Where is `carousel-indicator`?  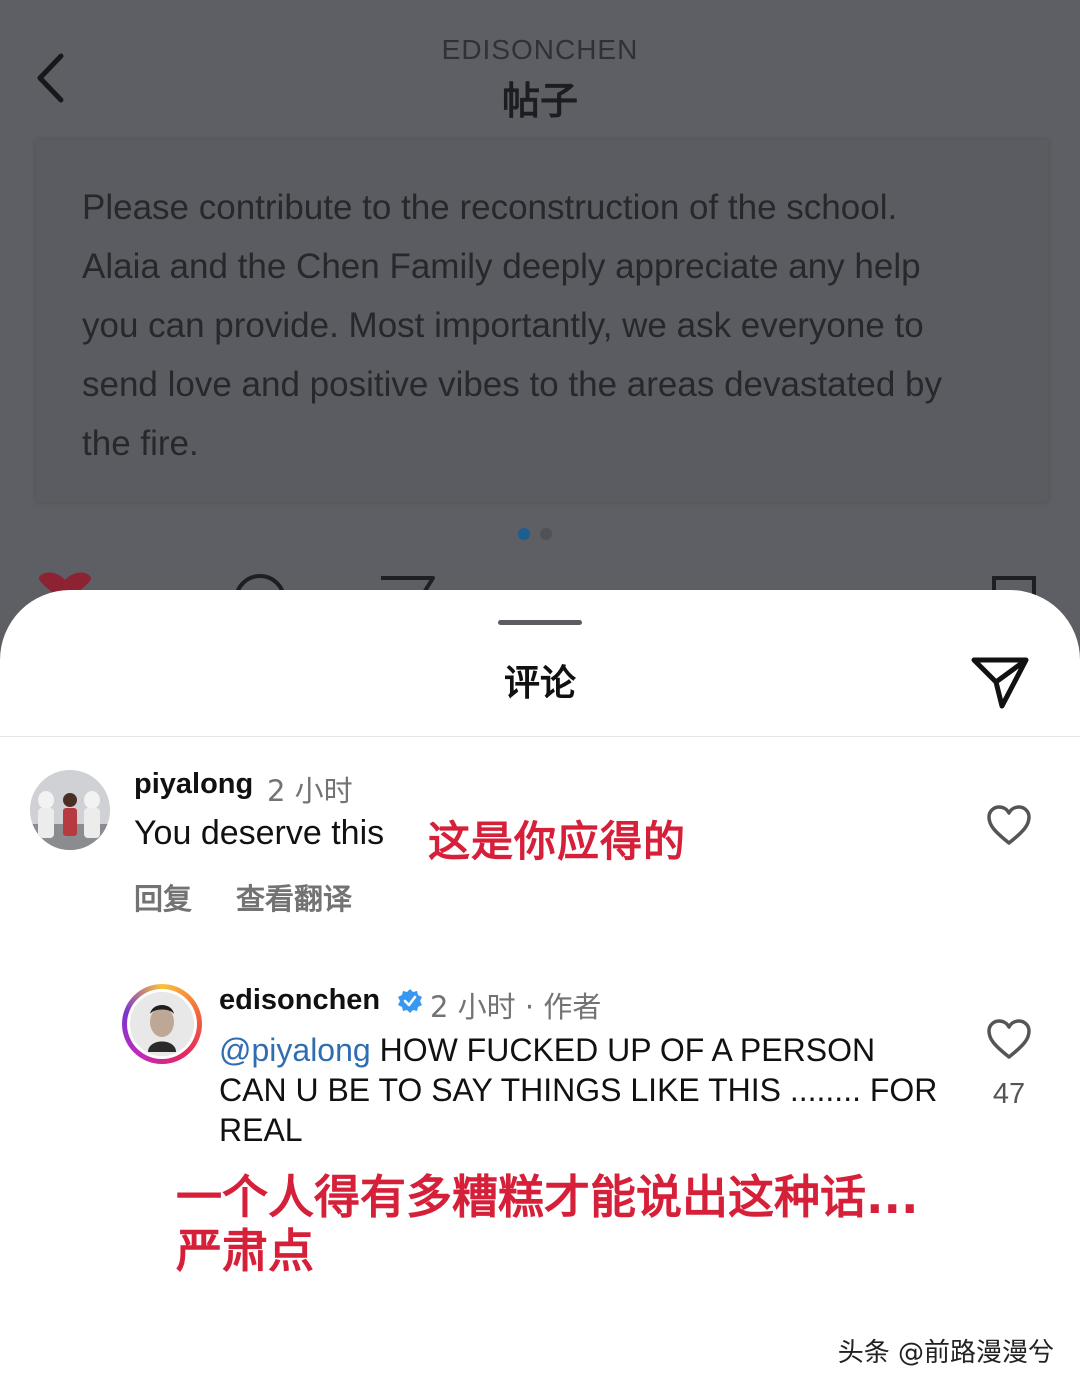
carousel-indicator is located at coordinates (535, 534).